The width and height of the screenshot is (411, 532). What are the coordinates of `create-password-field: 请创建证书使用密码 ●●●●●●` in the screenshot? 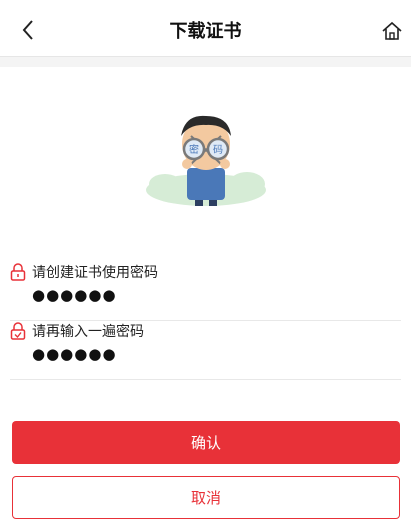 It's located at (205, 291).